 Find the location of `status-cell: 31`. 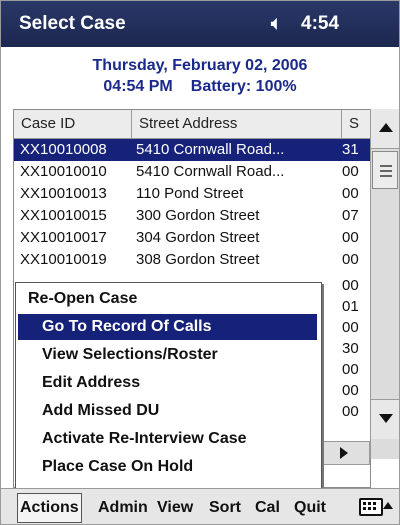

status-cell: 31 is located at coordinates (350, 149).